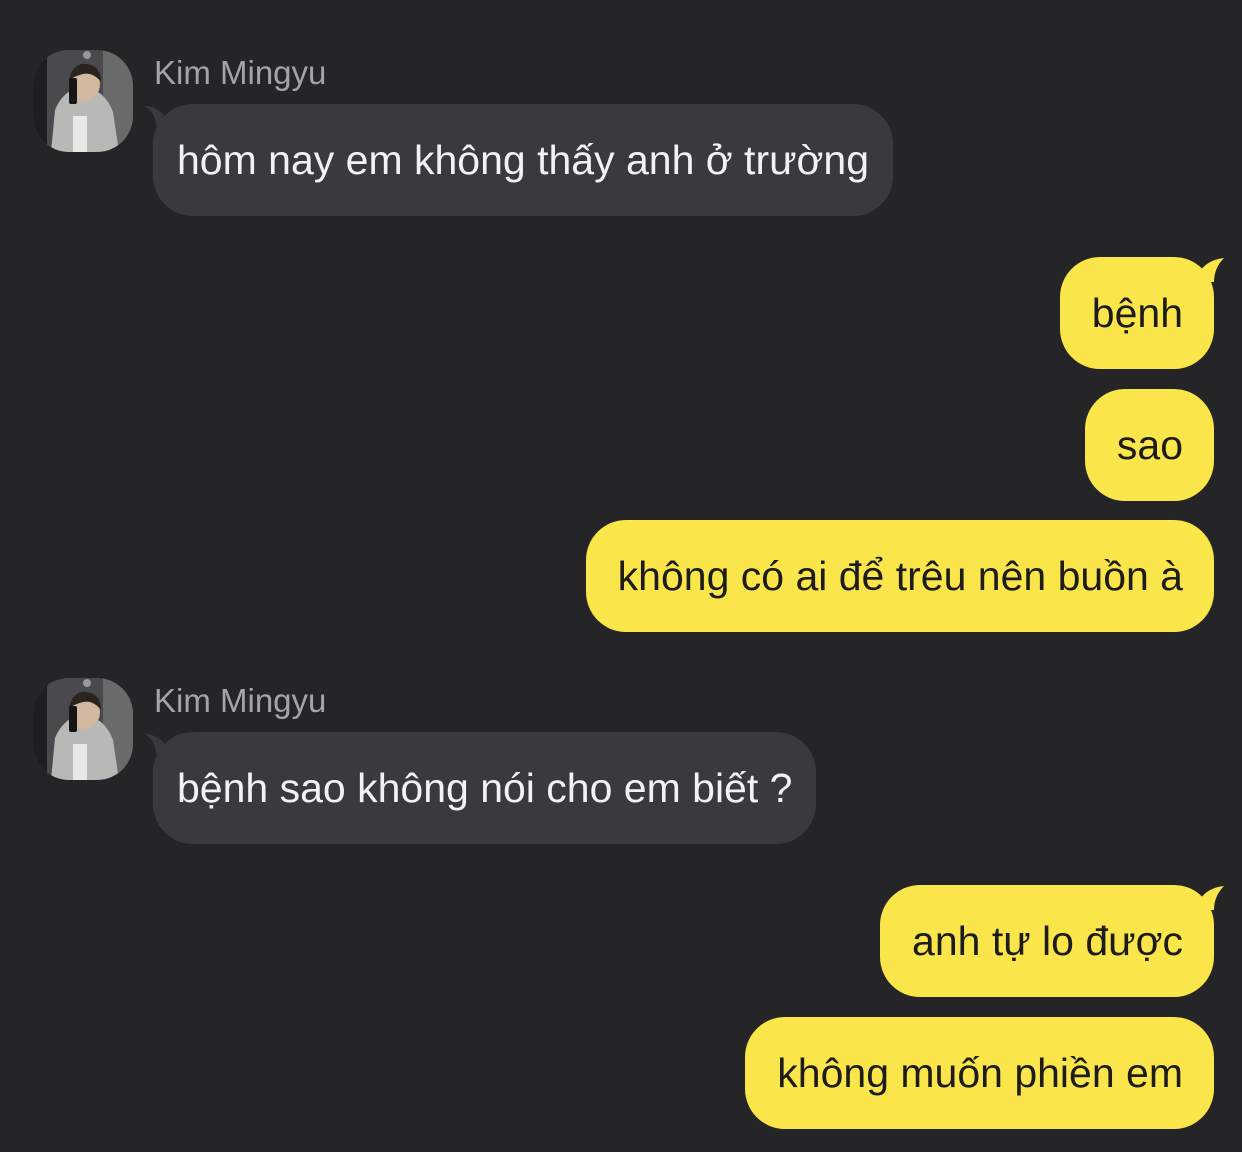  What do you see at coordinates (899, 576) in the screenshot?
I see `outgoing-message-bubble: không có ai để trêu nên buồn à` at bounding box center [899, 576].